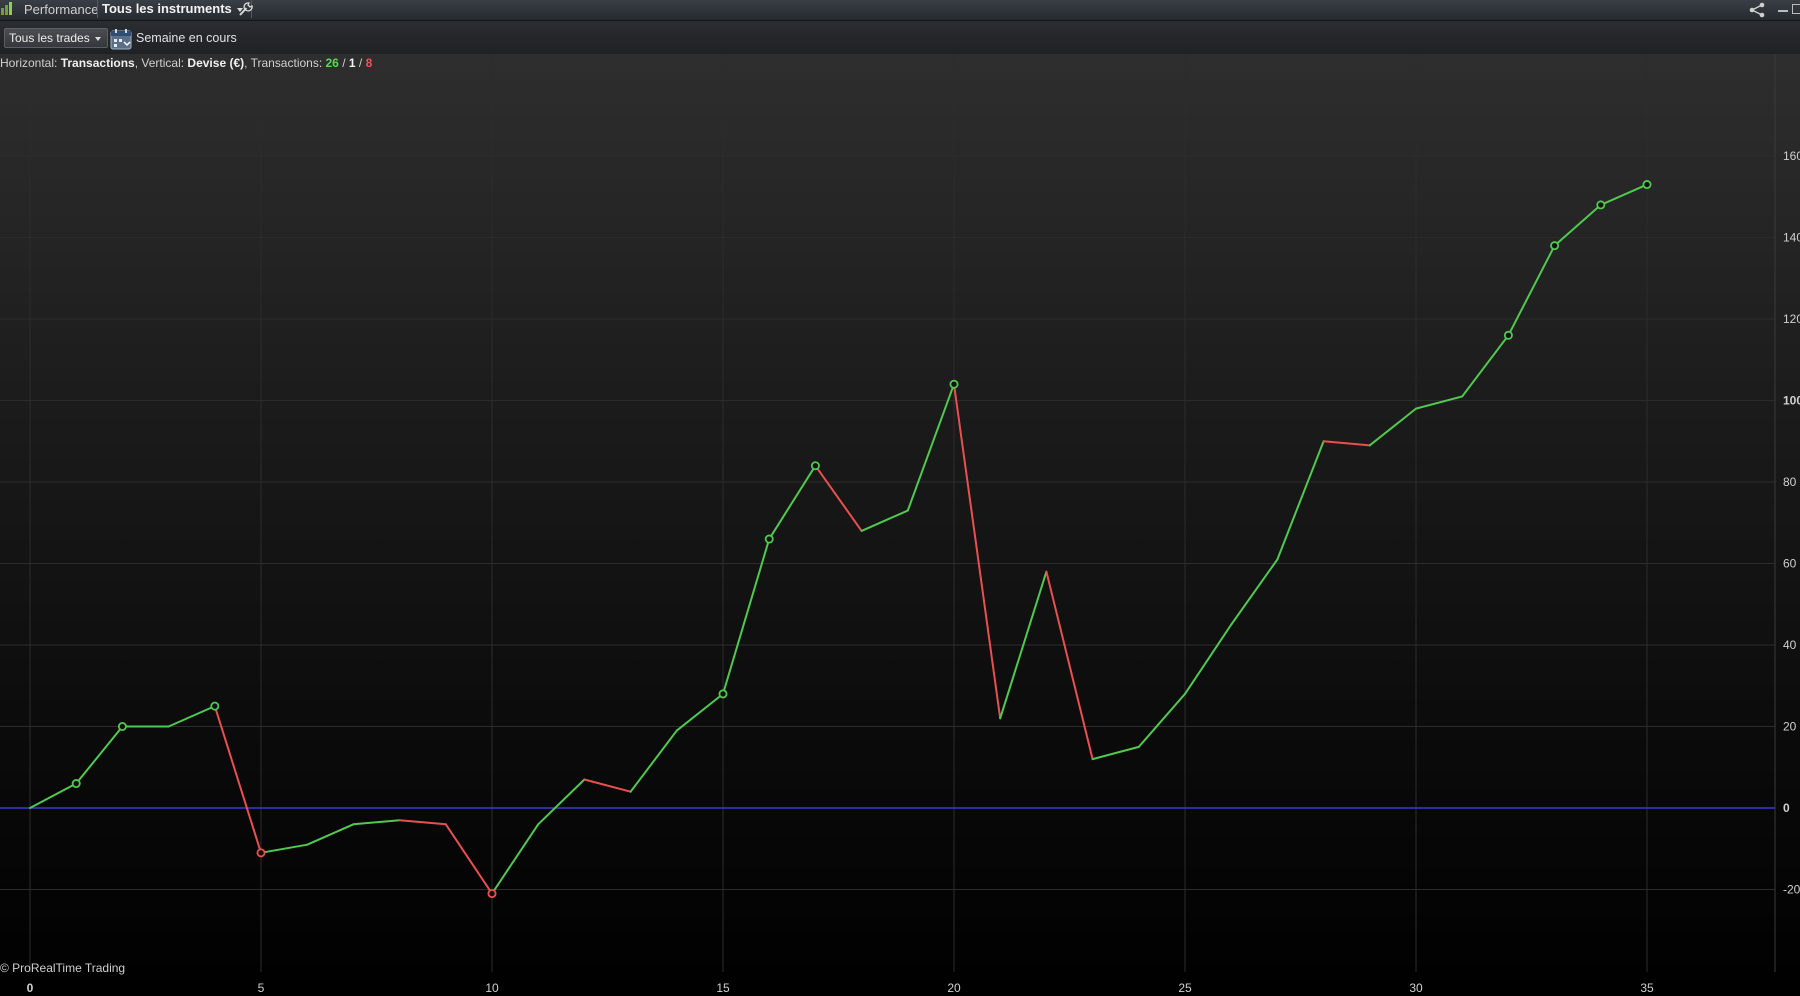 This screenshot has height=996, width=1800. I want to click on y-tick-label: 80, so click(1790, 482).